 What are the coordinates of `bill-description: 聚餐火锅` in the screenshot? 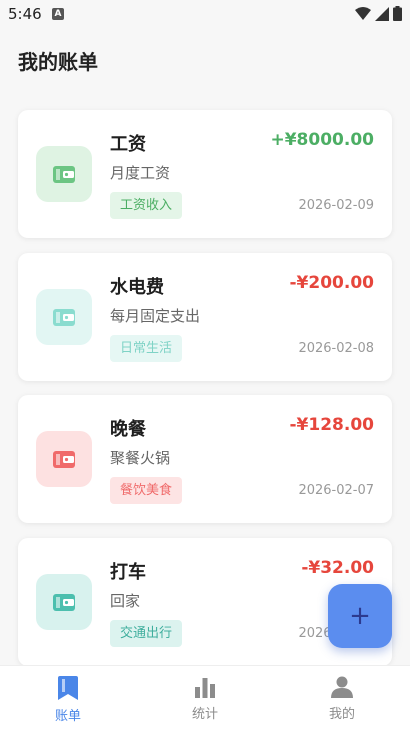 It's located at (140, 458).